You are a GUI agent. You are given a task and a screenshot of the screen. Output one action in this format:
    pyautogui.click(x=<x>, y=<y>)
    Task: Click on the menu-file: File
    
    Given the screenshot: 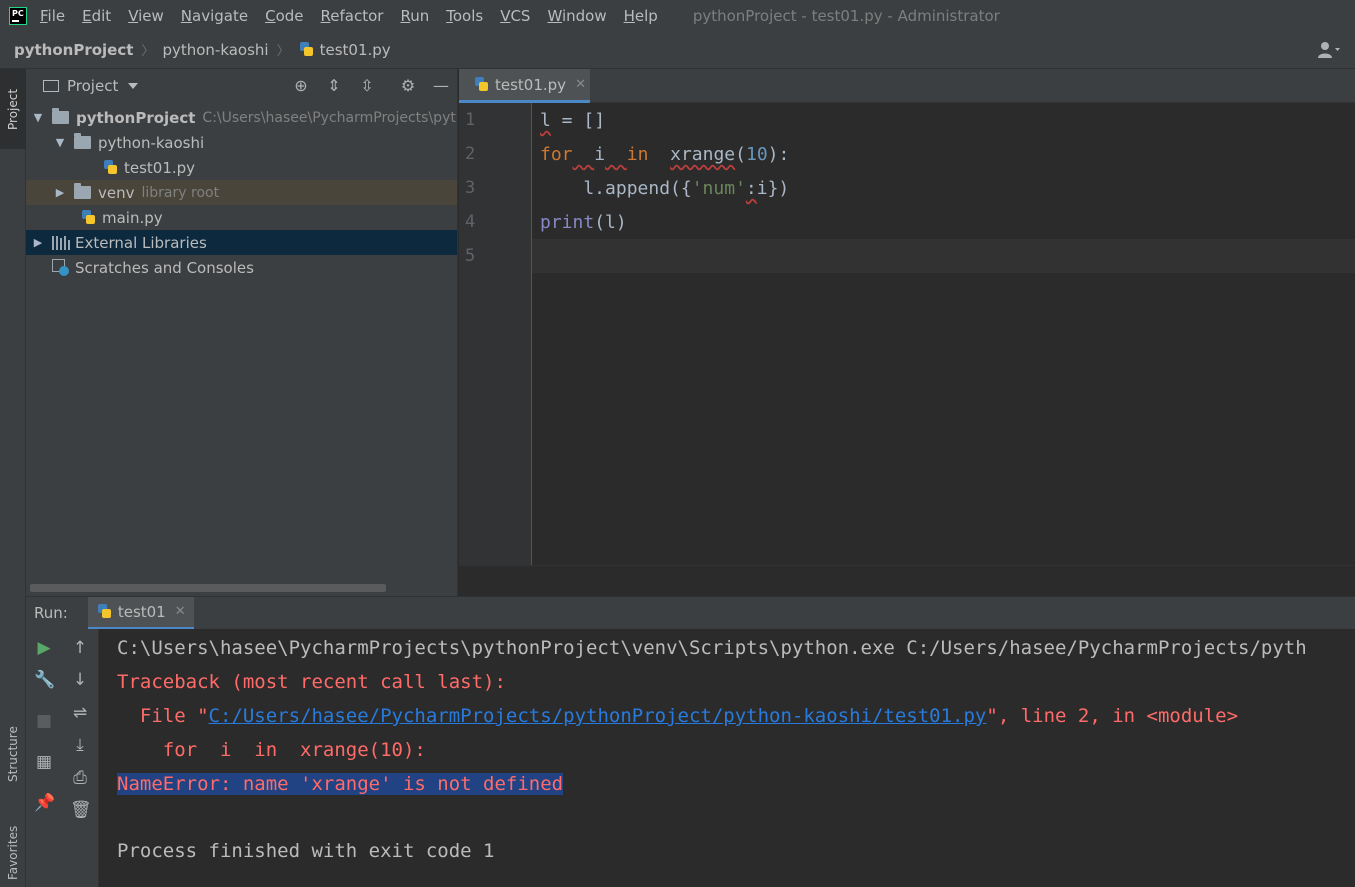 What is the action you would take?
    pyautogui.click(x=52, y=16)
    